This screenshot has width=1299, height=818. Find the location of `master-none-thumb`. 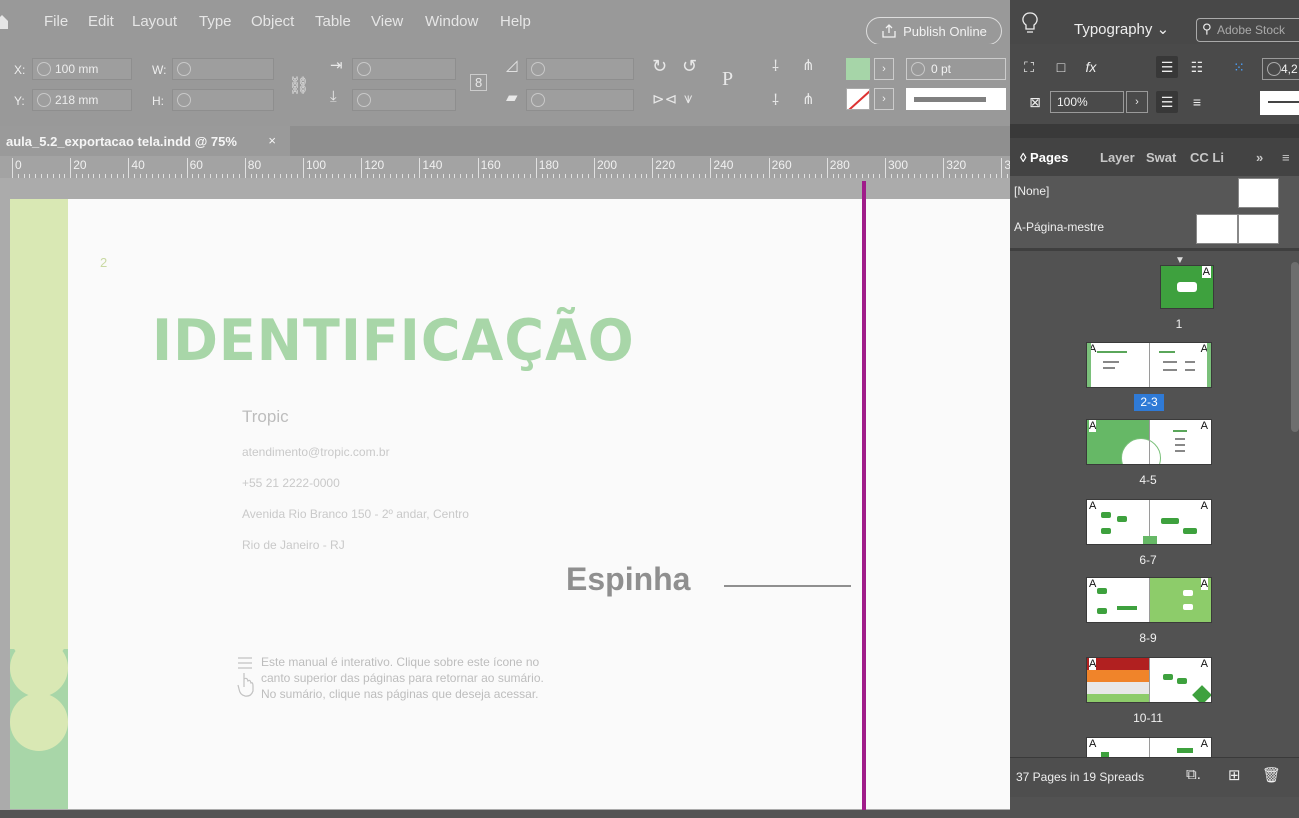

master-none-thumb is located at coordinates (1258, 193).